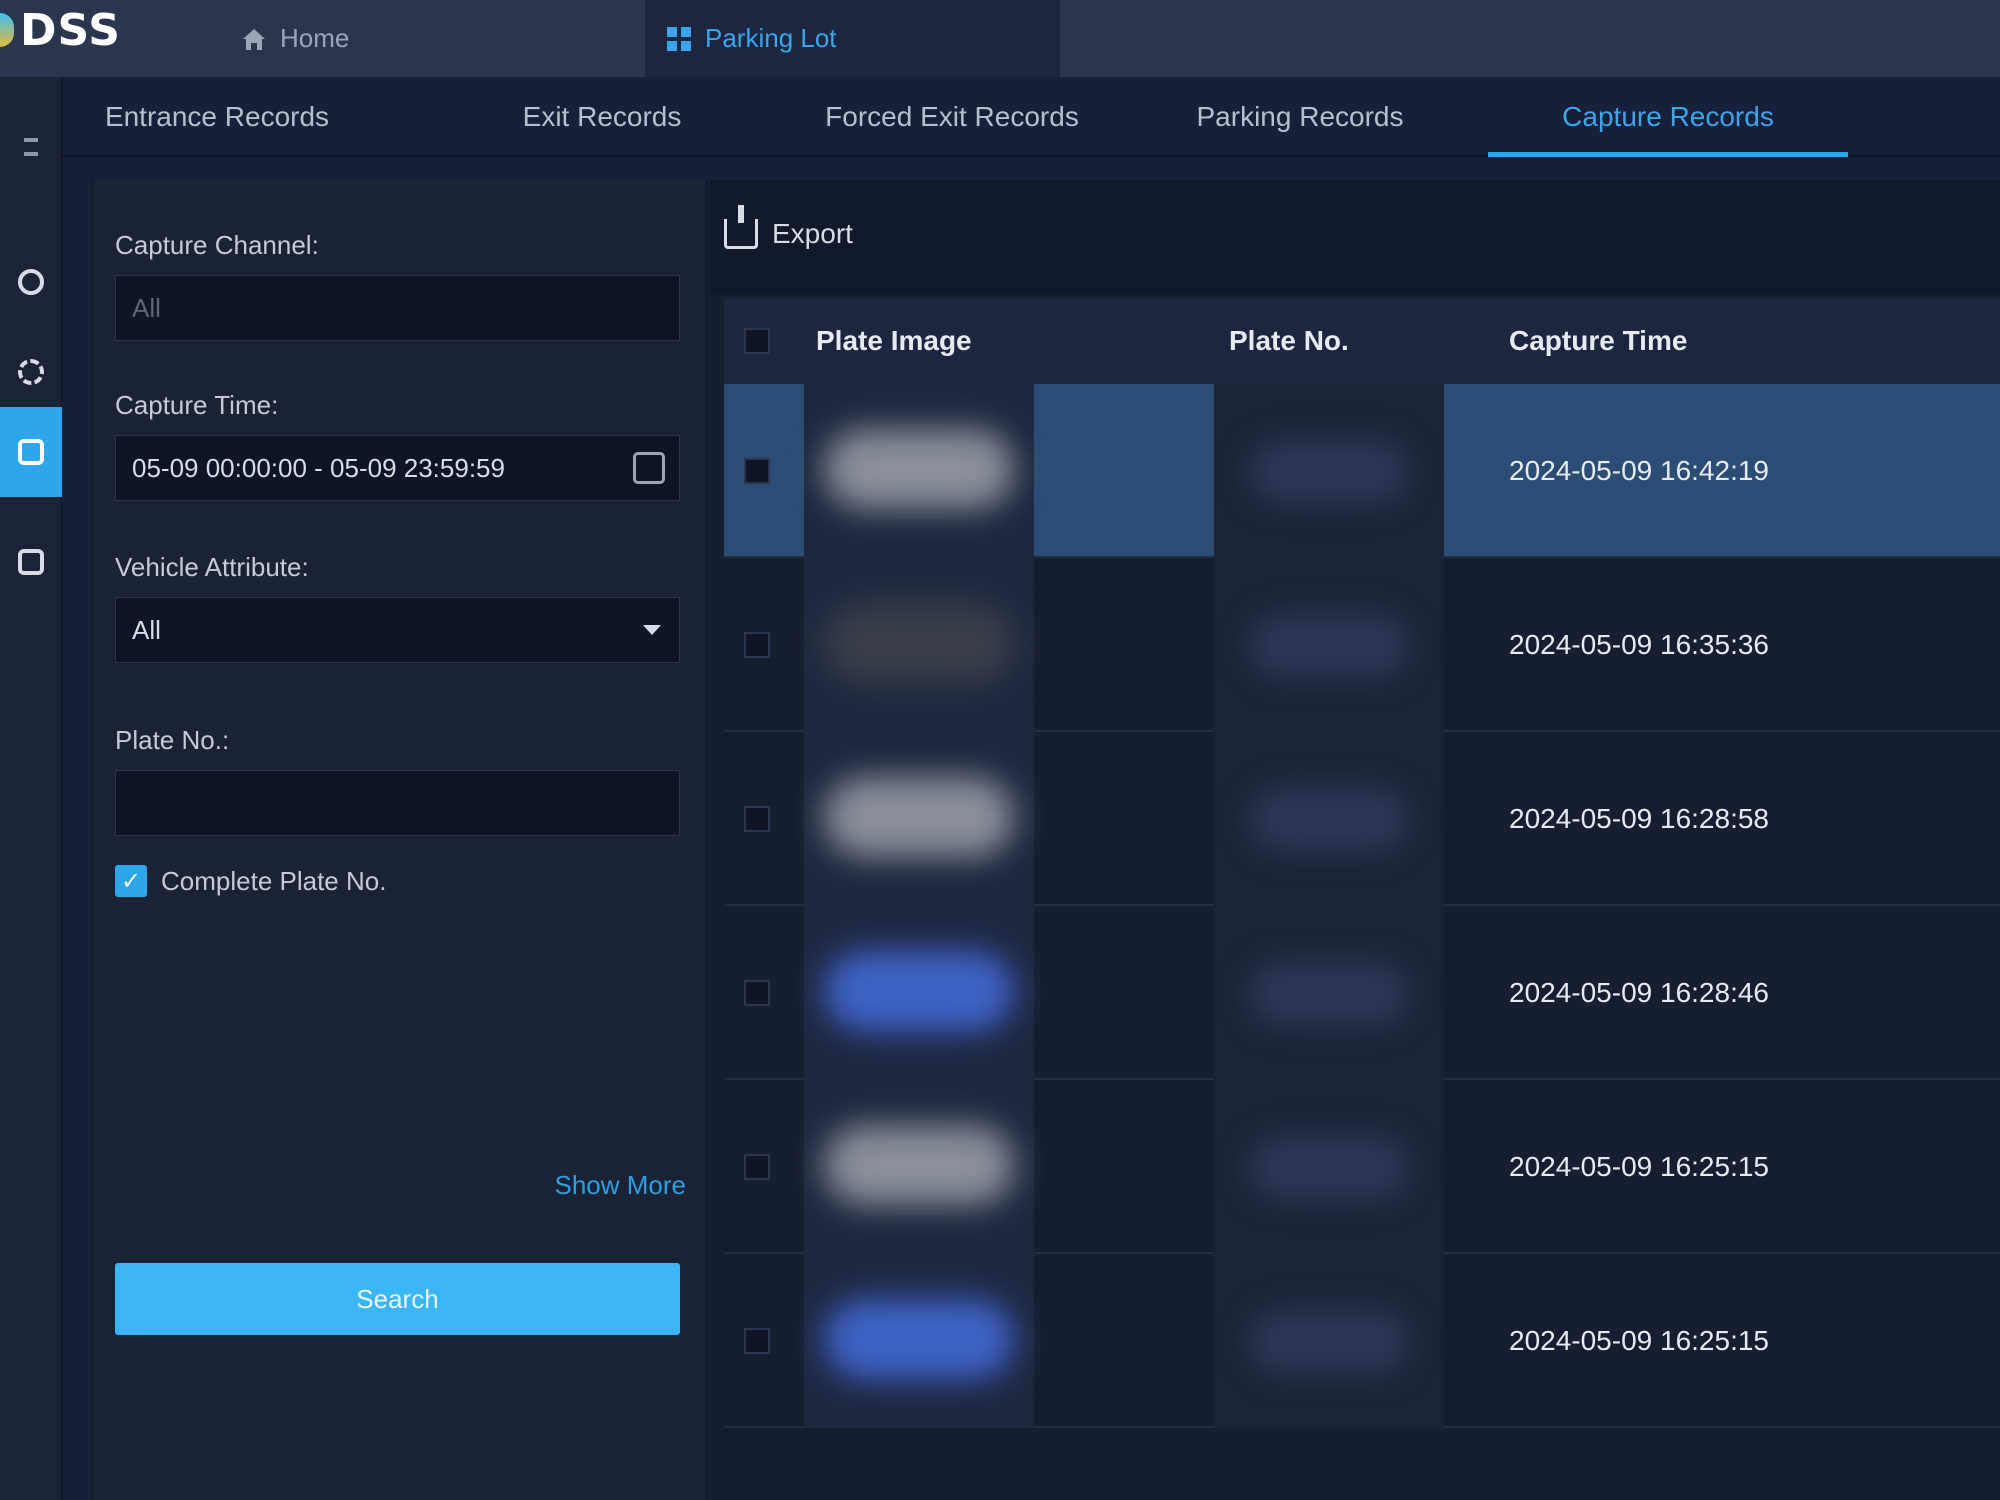  I want to click on capture-time-label: Capture Time:, so click(197, 405).